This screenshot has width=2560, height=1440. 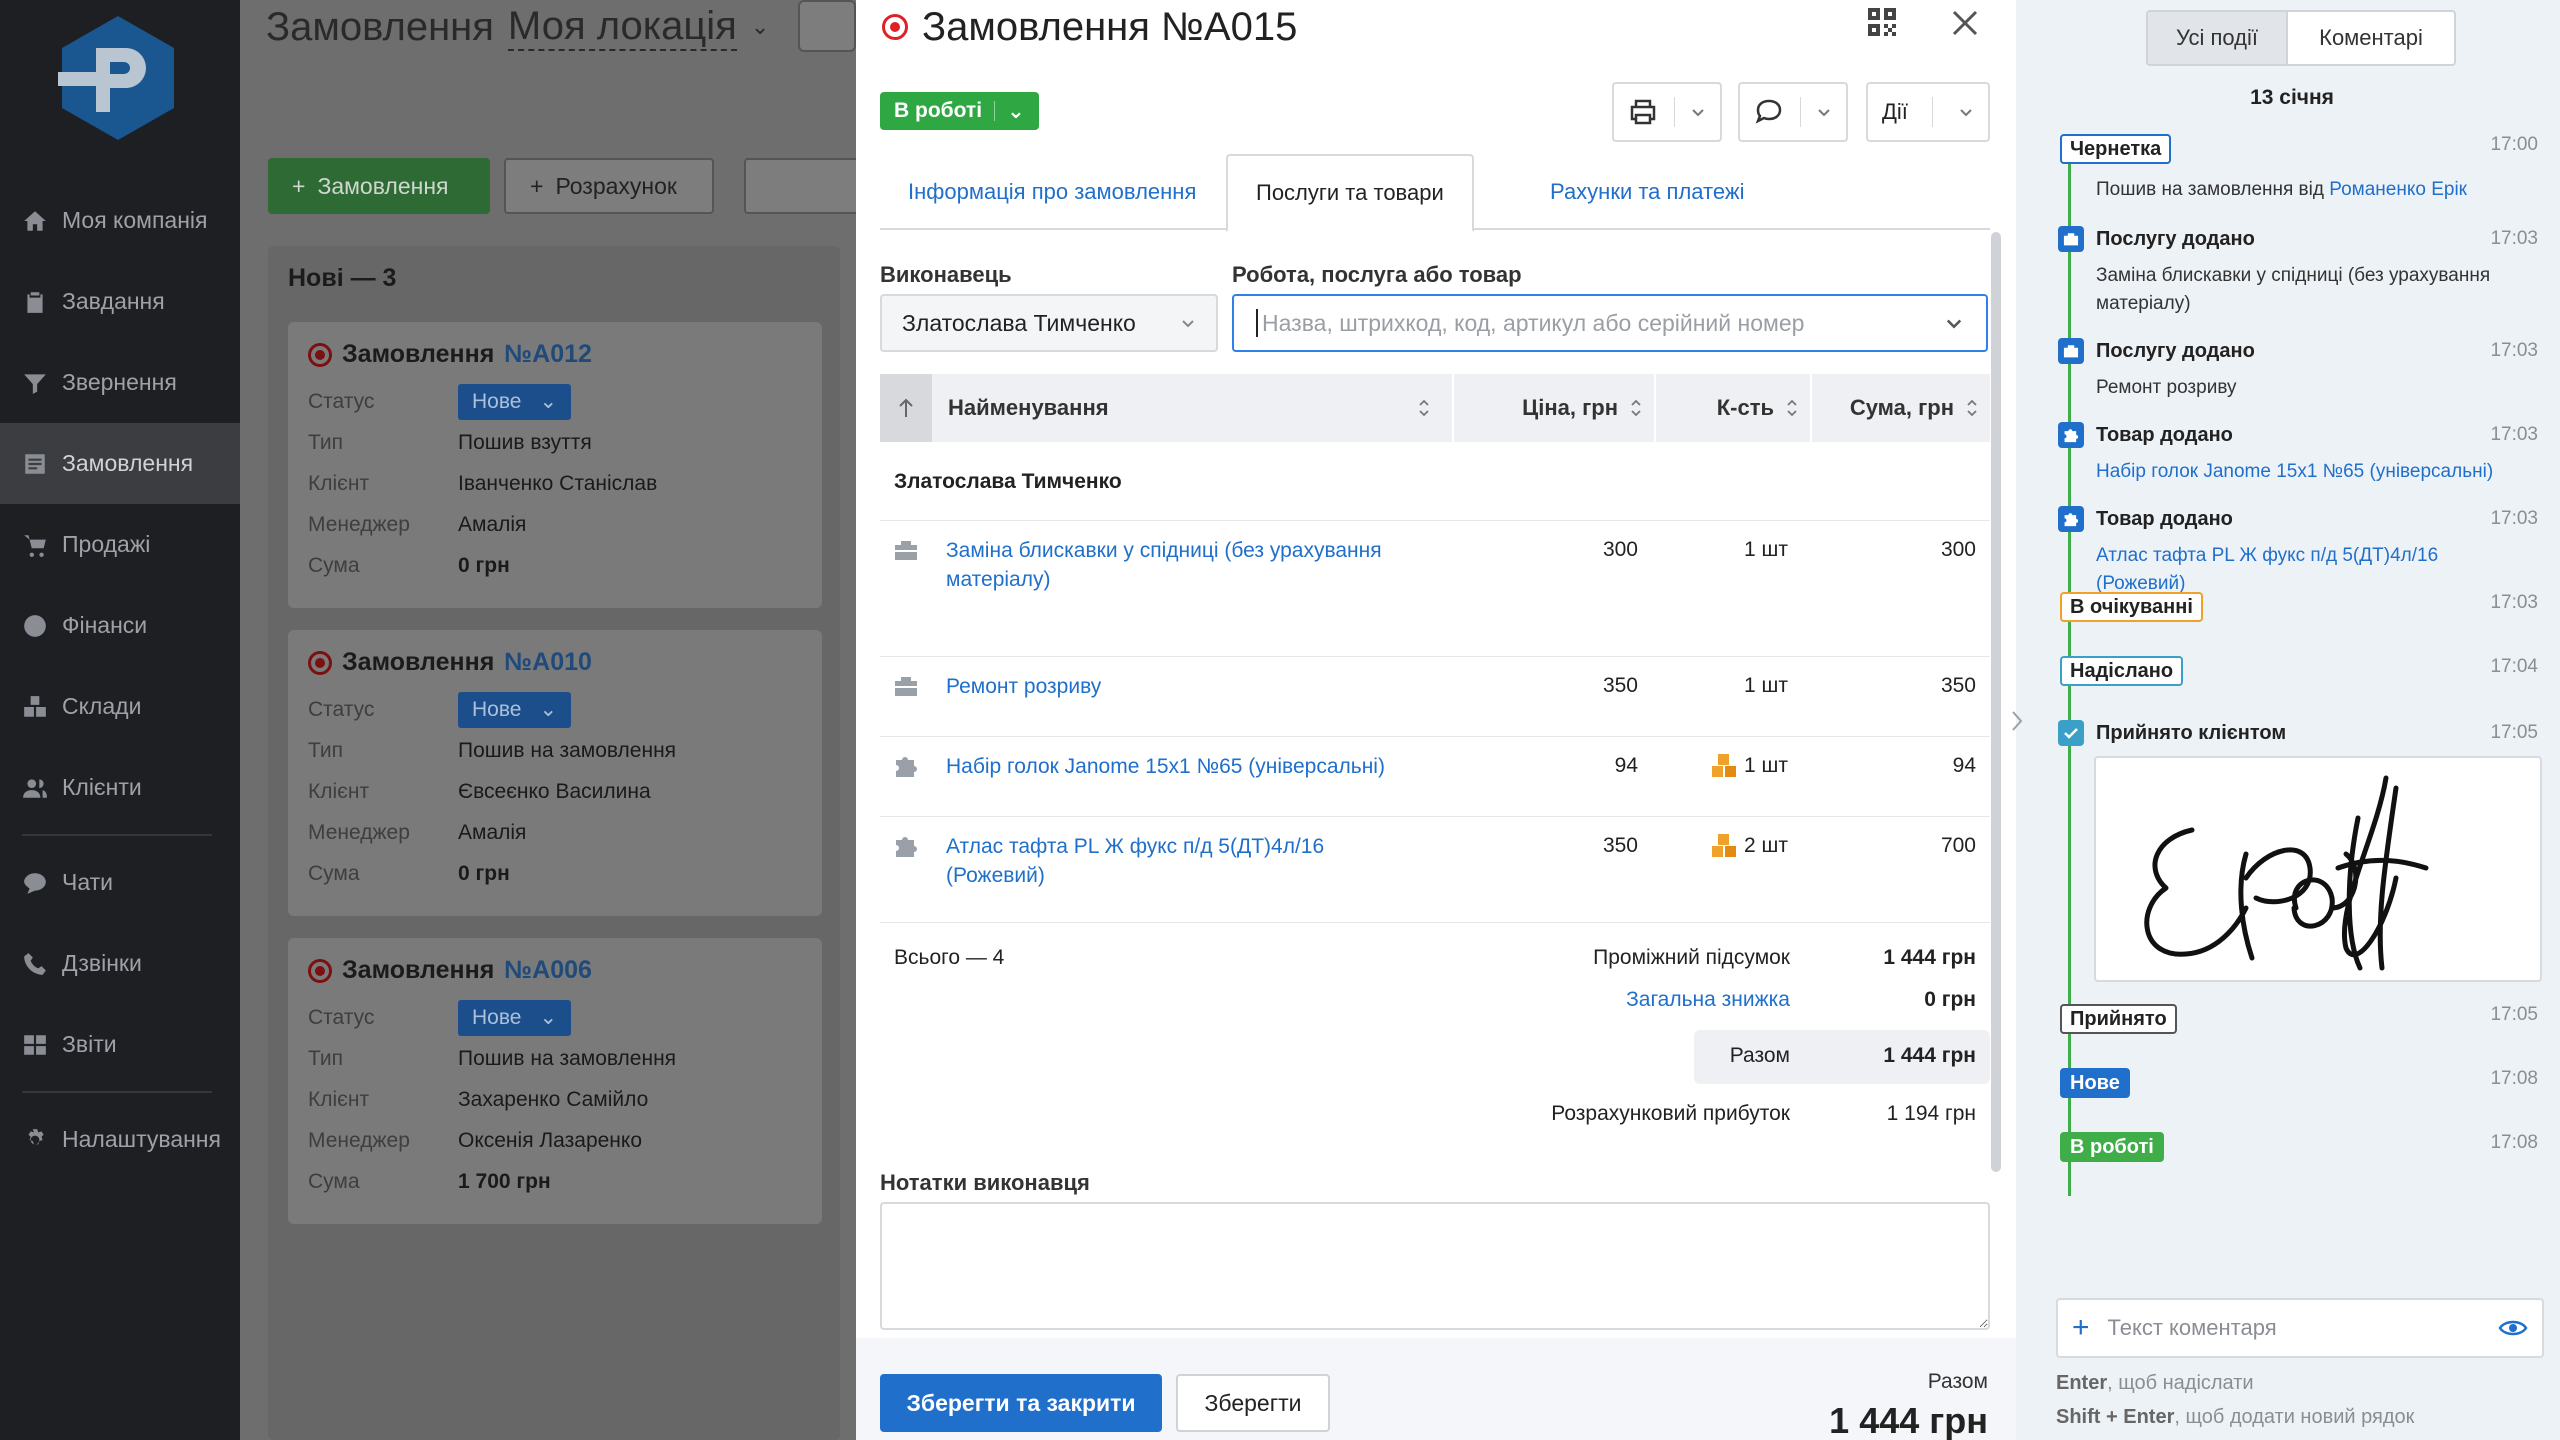 I want to click on modal-scrollbar, so click(x=1996, y=702).